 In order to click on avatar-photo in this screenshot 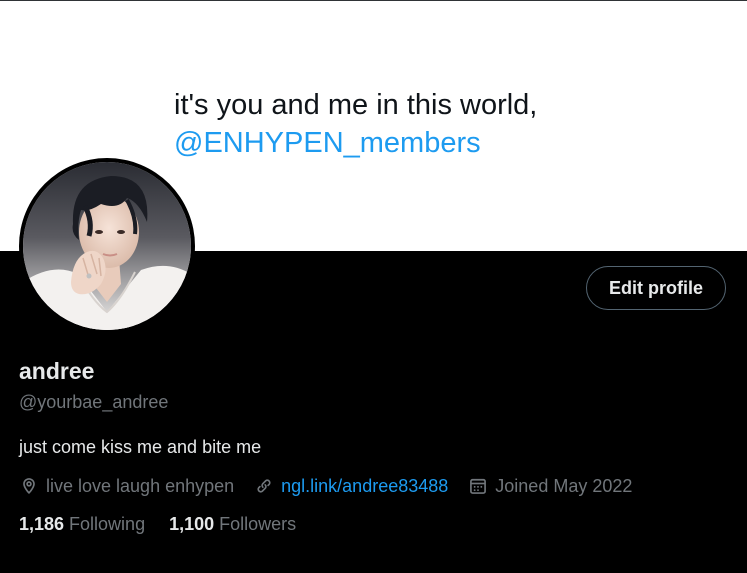, I will do `click(107, 246)`.